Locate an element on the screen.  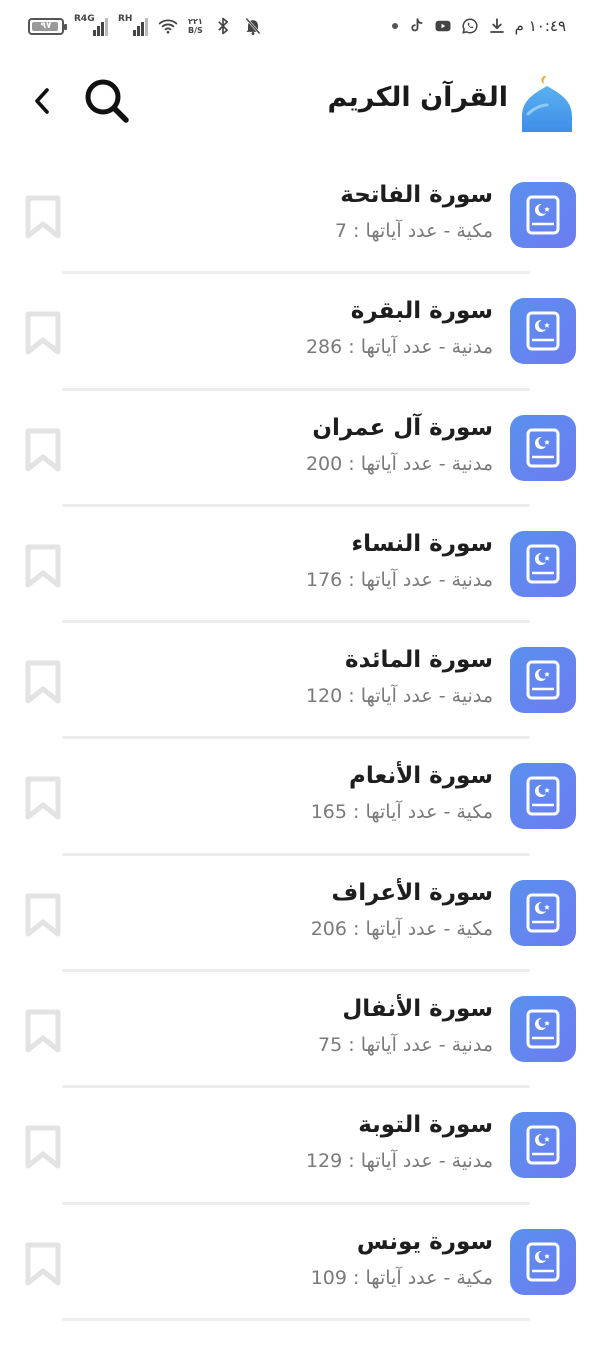
surah-row: سورة البقرة مدنية - عدد آياتها : 286 is located at coordinates (296, 332).